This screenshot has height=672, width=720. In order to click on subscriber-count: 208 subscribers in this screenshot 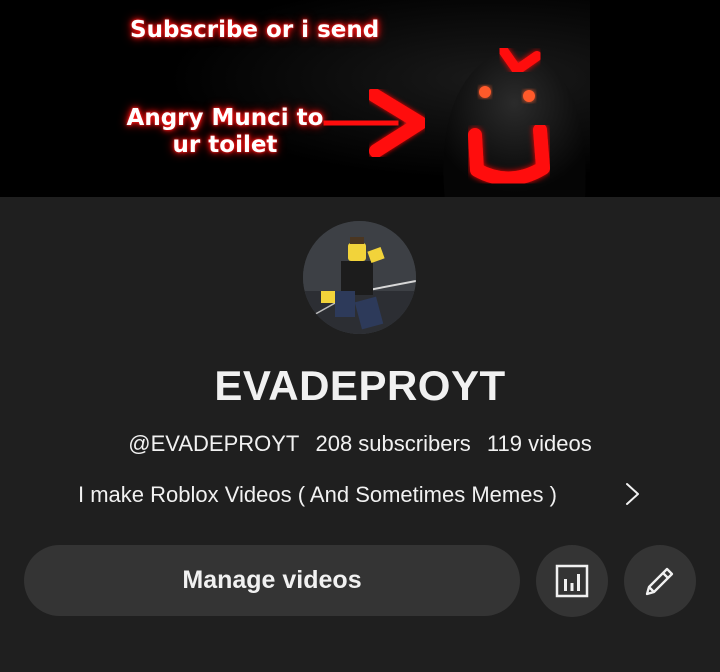, I will do `click(393, 443)`.